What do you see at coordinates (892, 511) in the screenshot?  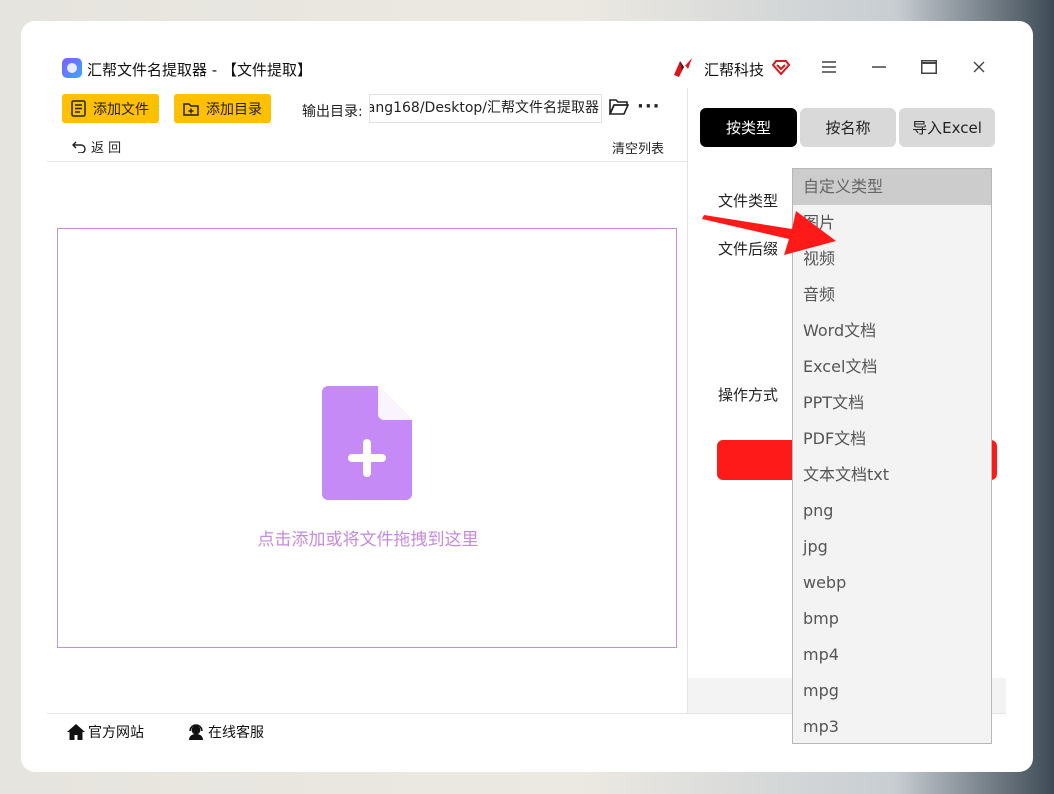 I see `dropdown-option: png` at bounding box center [892, 511].